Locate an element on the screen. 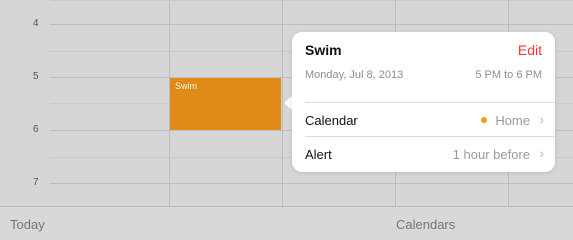 The width and height of the screenshot is (573, 240). bottom-toolbar: Today Calendars is located at coordinates (286, 223).